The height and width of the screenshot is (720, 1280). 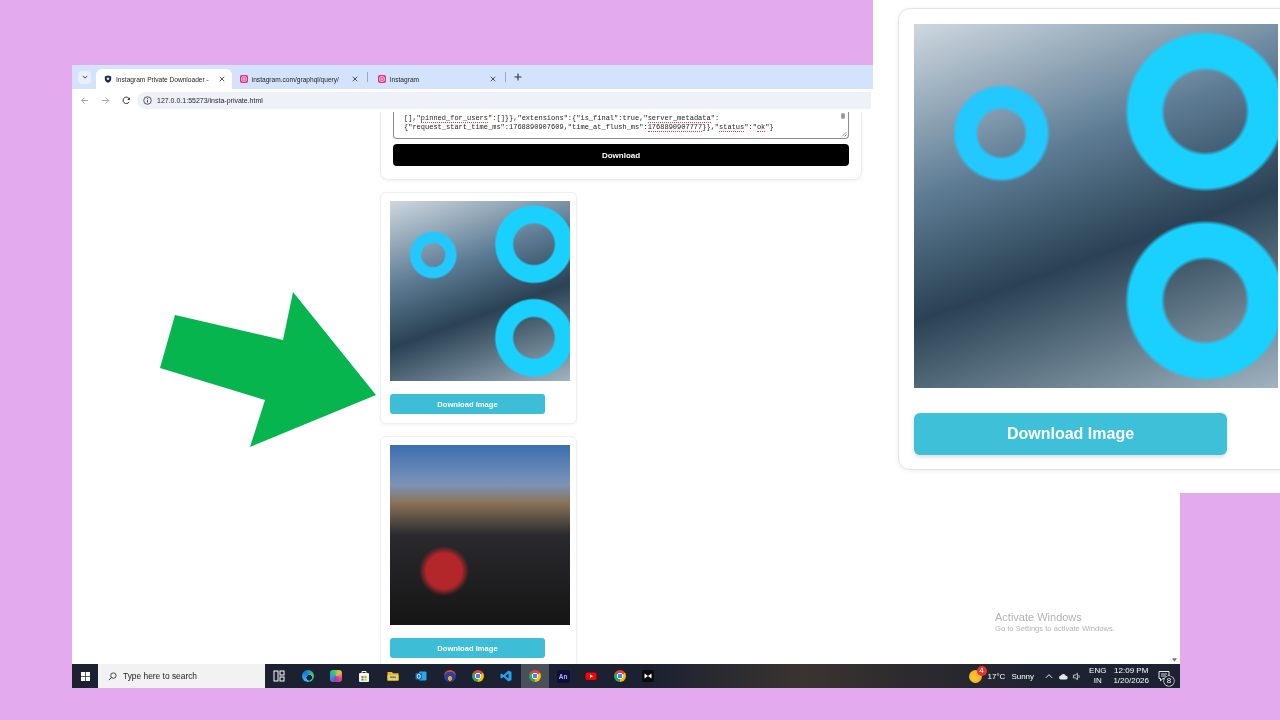 What do you see at coordinates (392, 676) in the screenshot?
I see `folder-icon` at bounding box center [392, 676].